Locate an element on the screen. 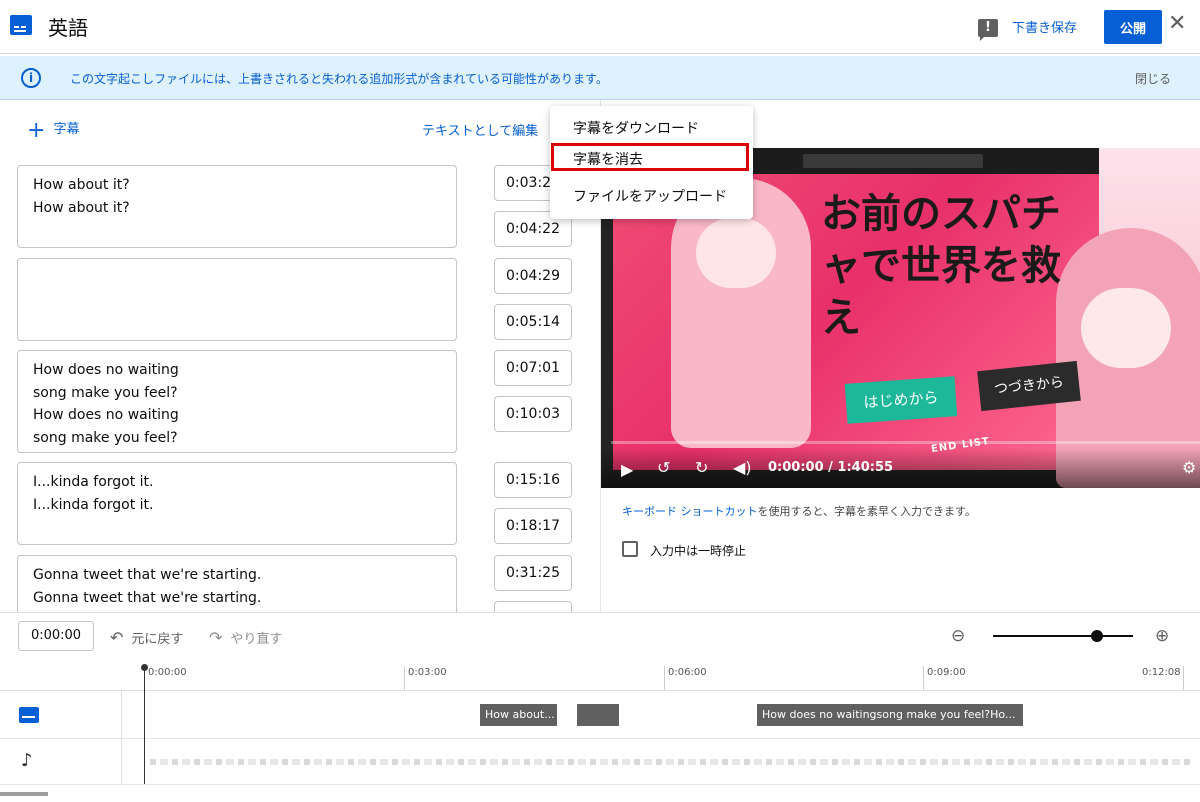  undo-button: ↶ 元に戻す is located at coordinates (146, 637).